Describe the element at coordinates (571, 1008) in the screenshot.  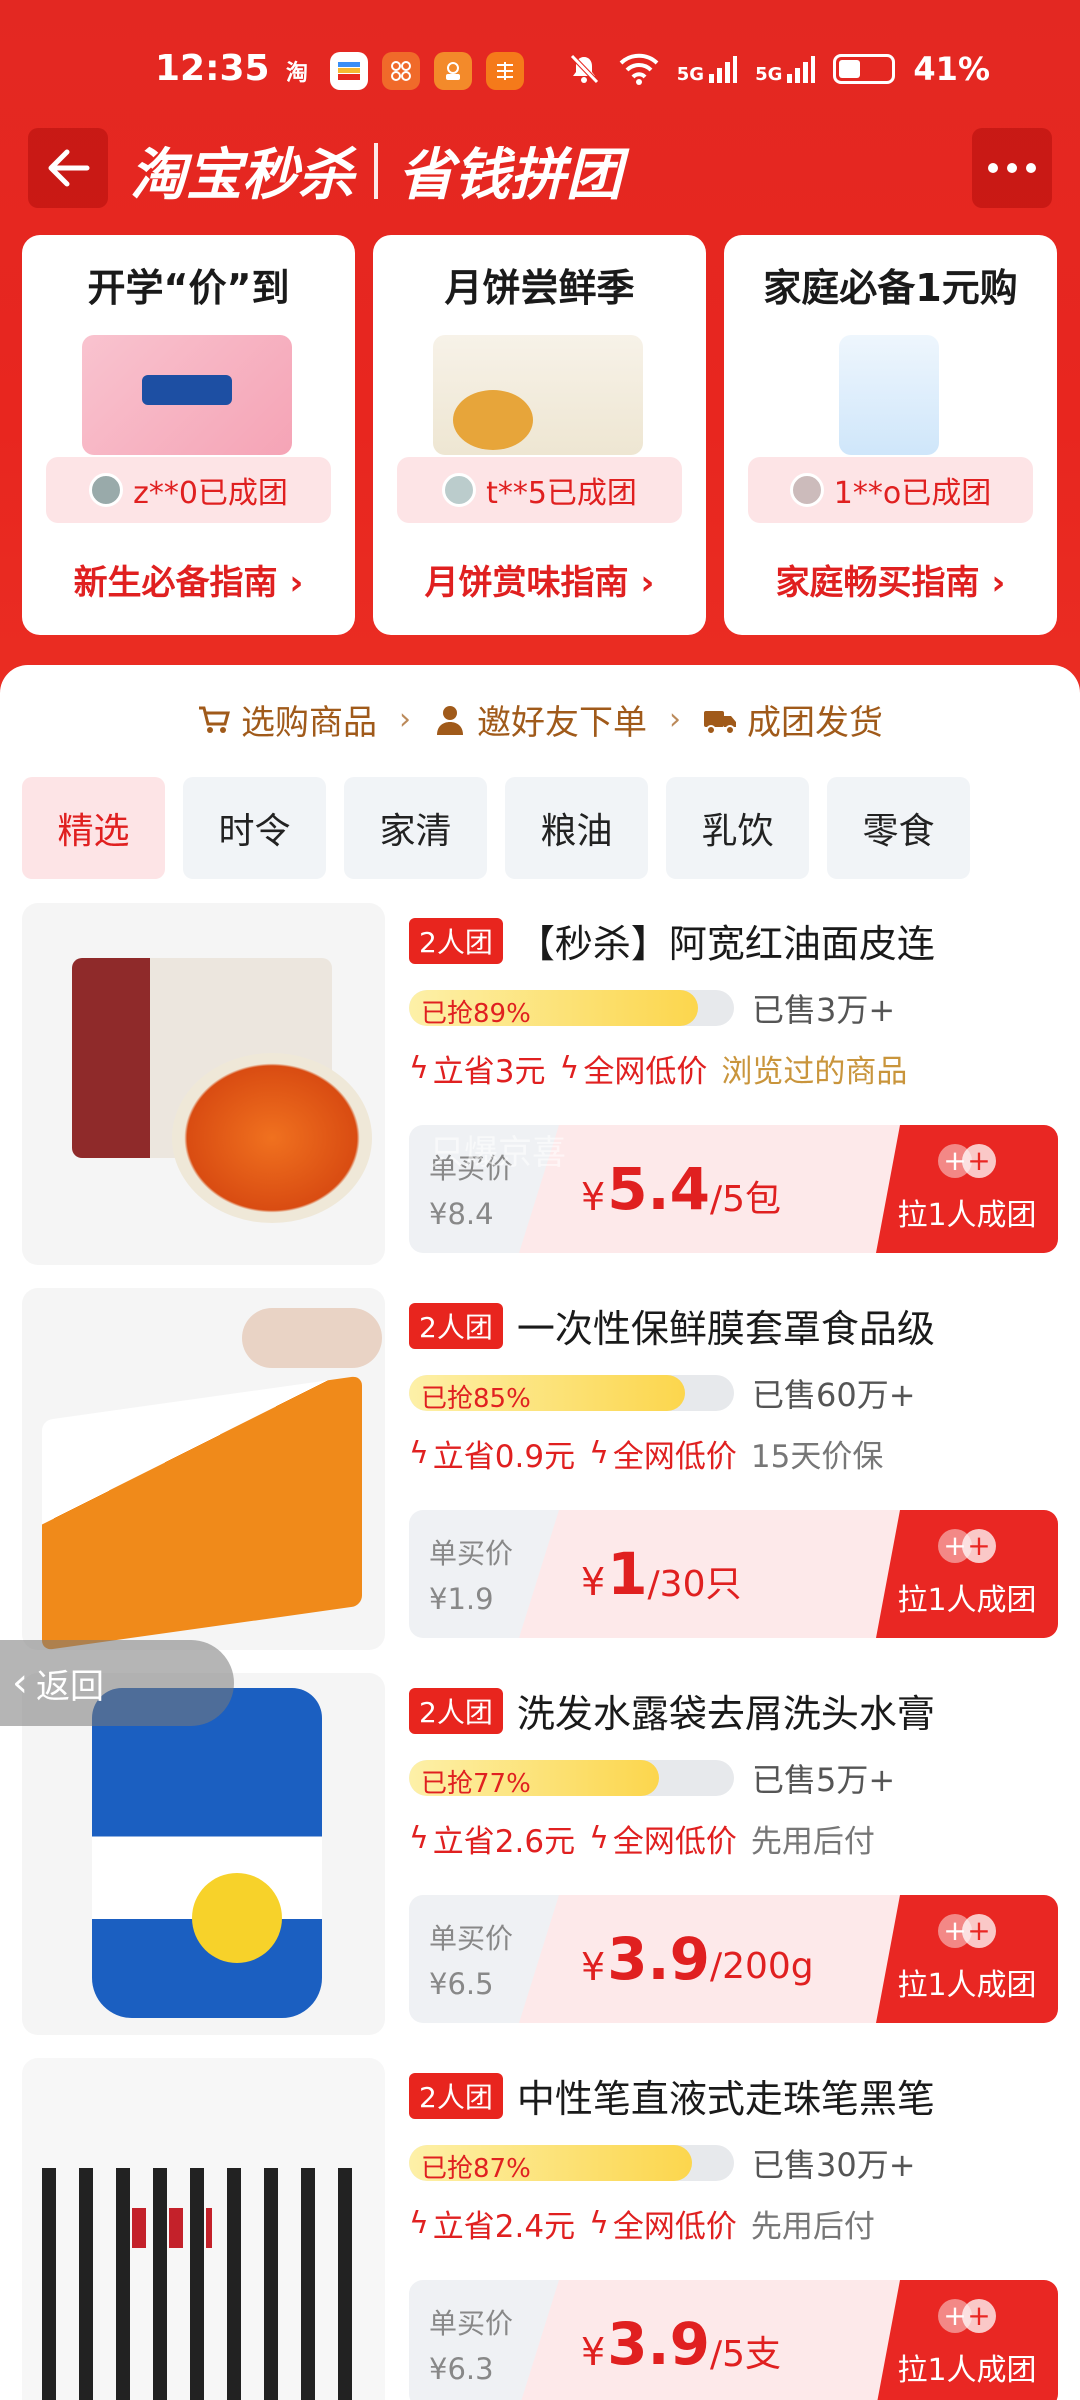
I see `grab-progress-bar: 已抢89%` at that location.